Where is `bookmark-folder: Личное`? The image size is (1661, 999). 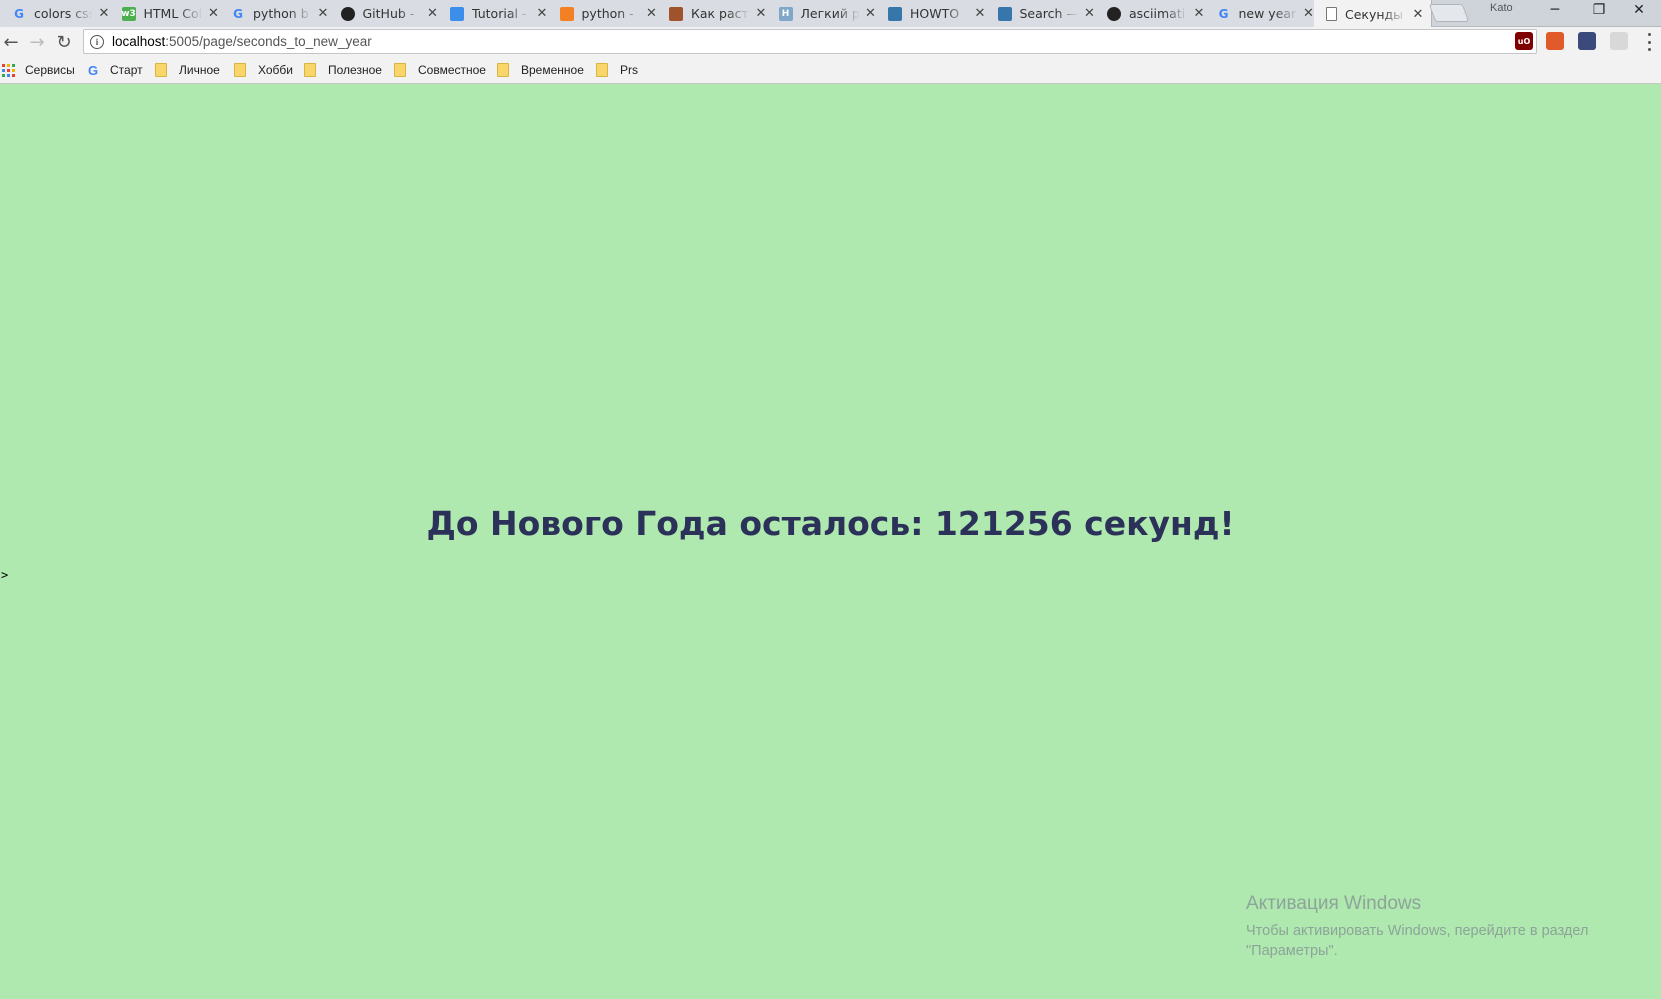
bookmark-folder: Личное is located at coordinates (187, 70).